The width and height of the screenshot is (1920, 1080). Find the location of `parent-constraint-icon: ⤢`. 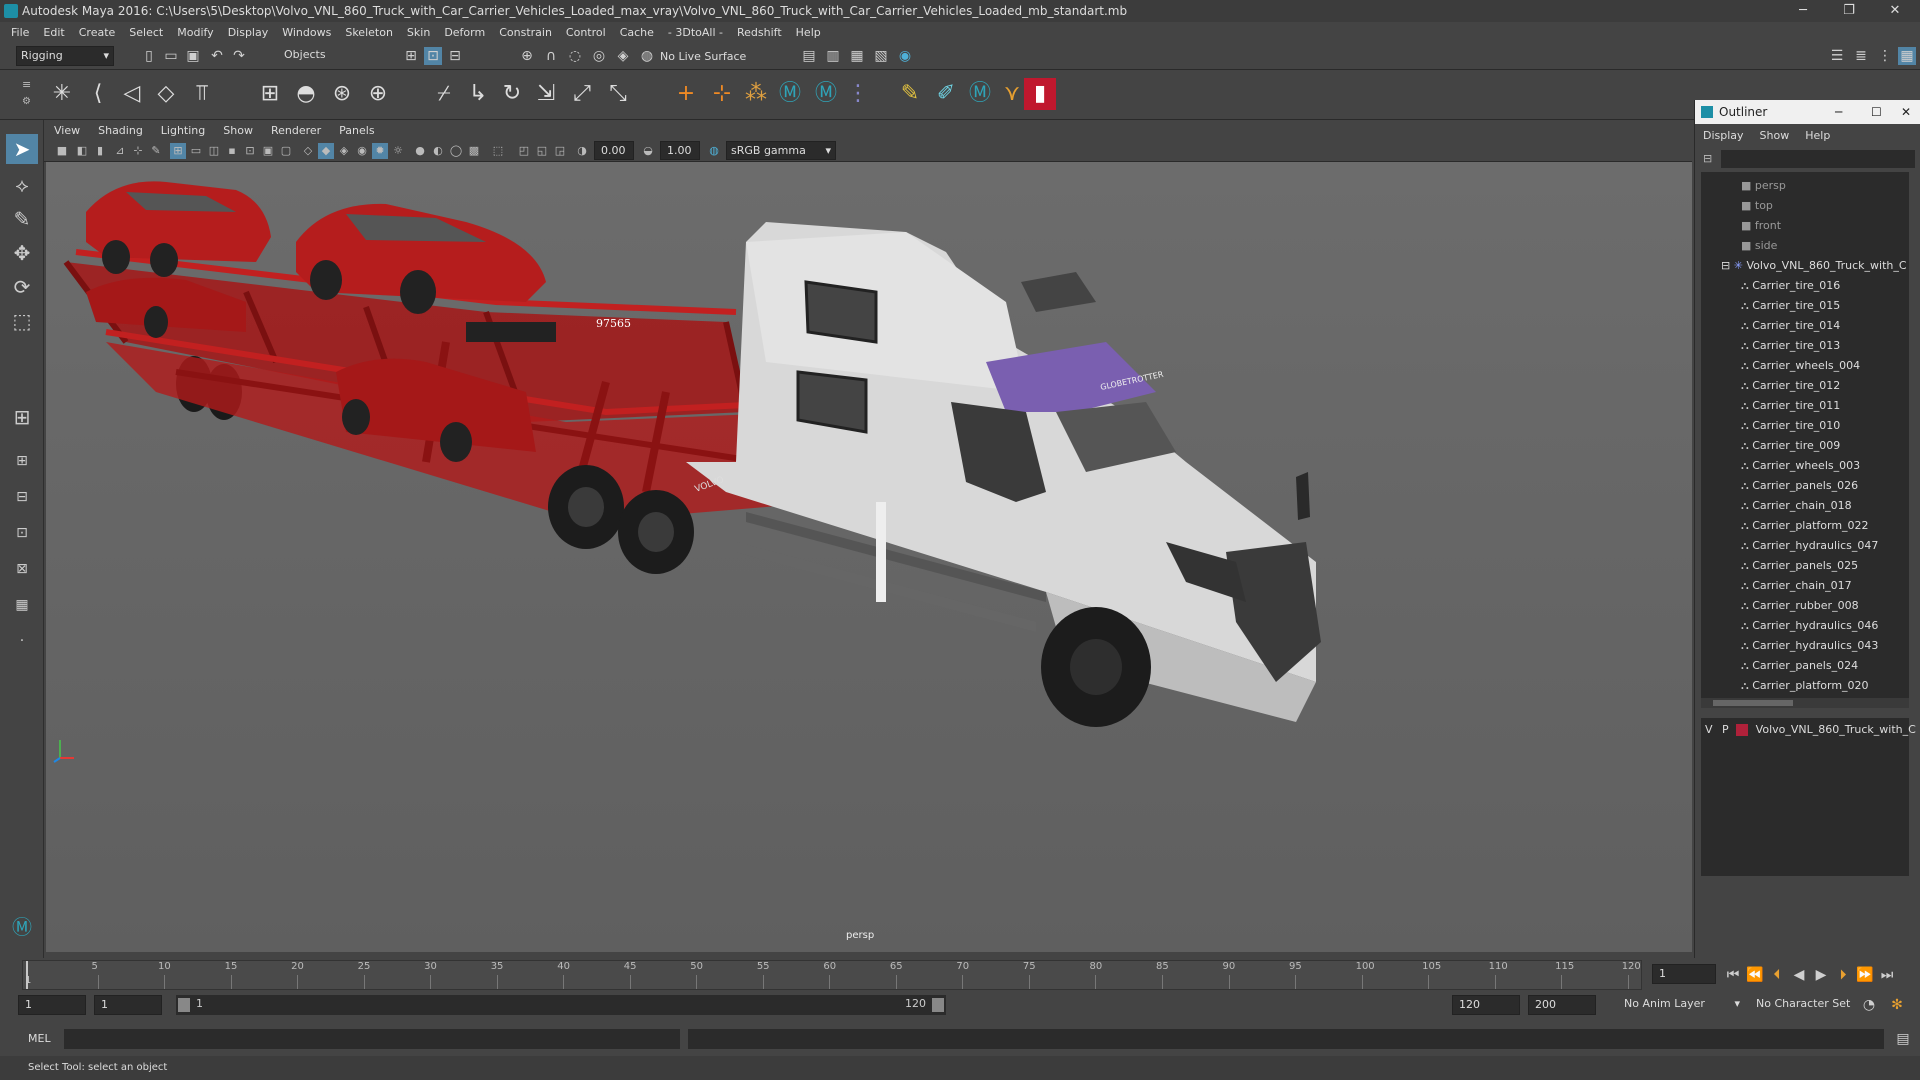

parent-constraint-icon: ⤢ is located at coordinates (582, 94).